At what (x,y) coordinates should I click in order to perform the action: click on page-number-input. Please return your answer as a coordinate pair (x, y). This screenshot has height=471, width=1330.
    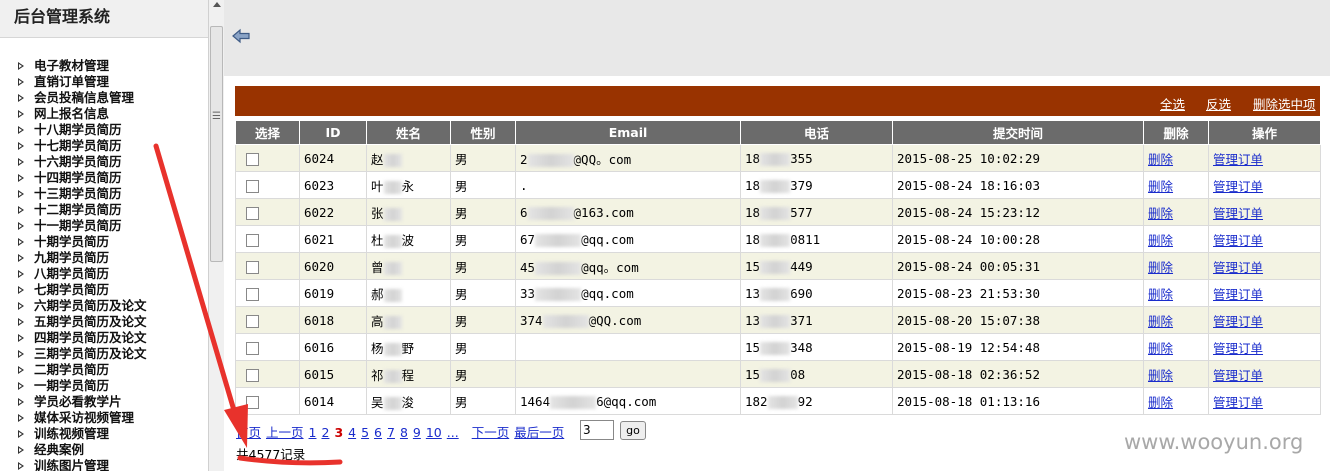
    Looking at the image, I should click on (597, 430).